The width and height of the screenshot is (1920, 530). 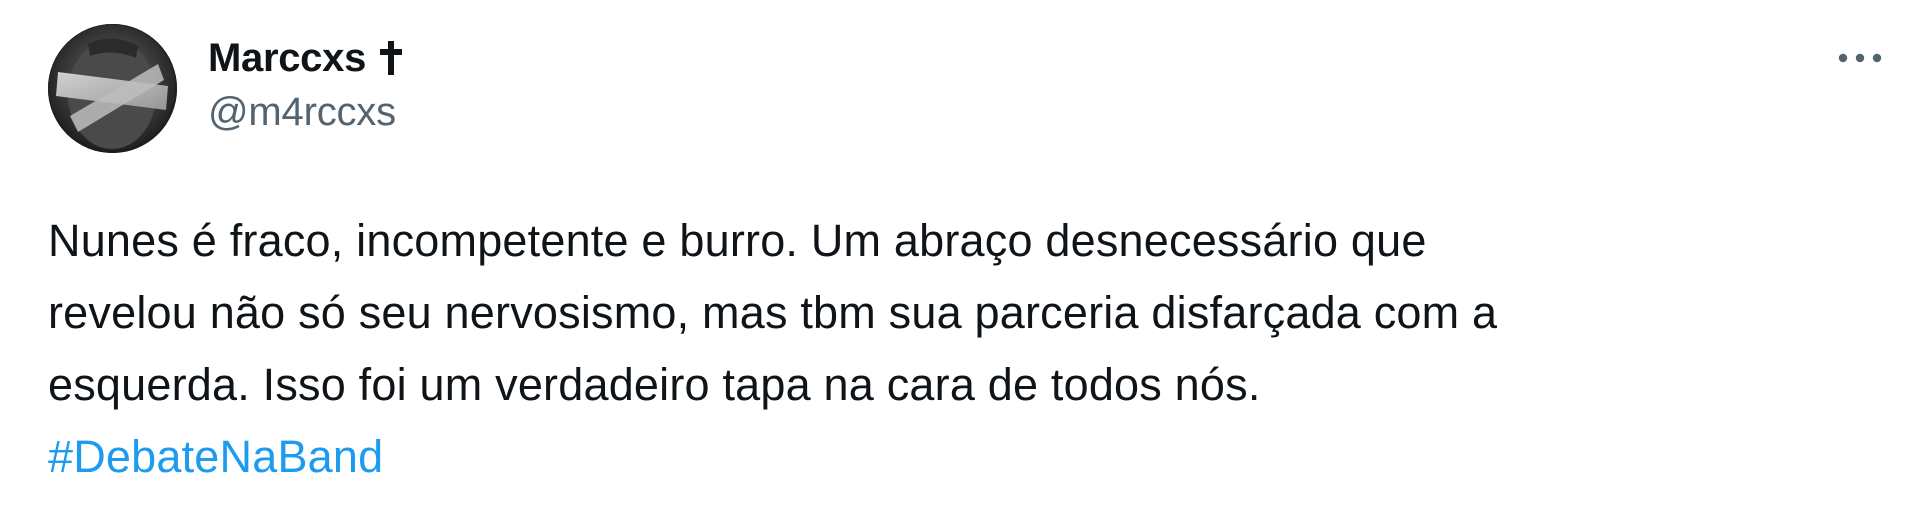 I want to click on tweet-header: Marccxs @m4rccxs, so click(x=226, y=88).